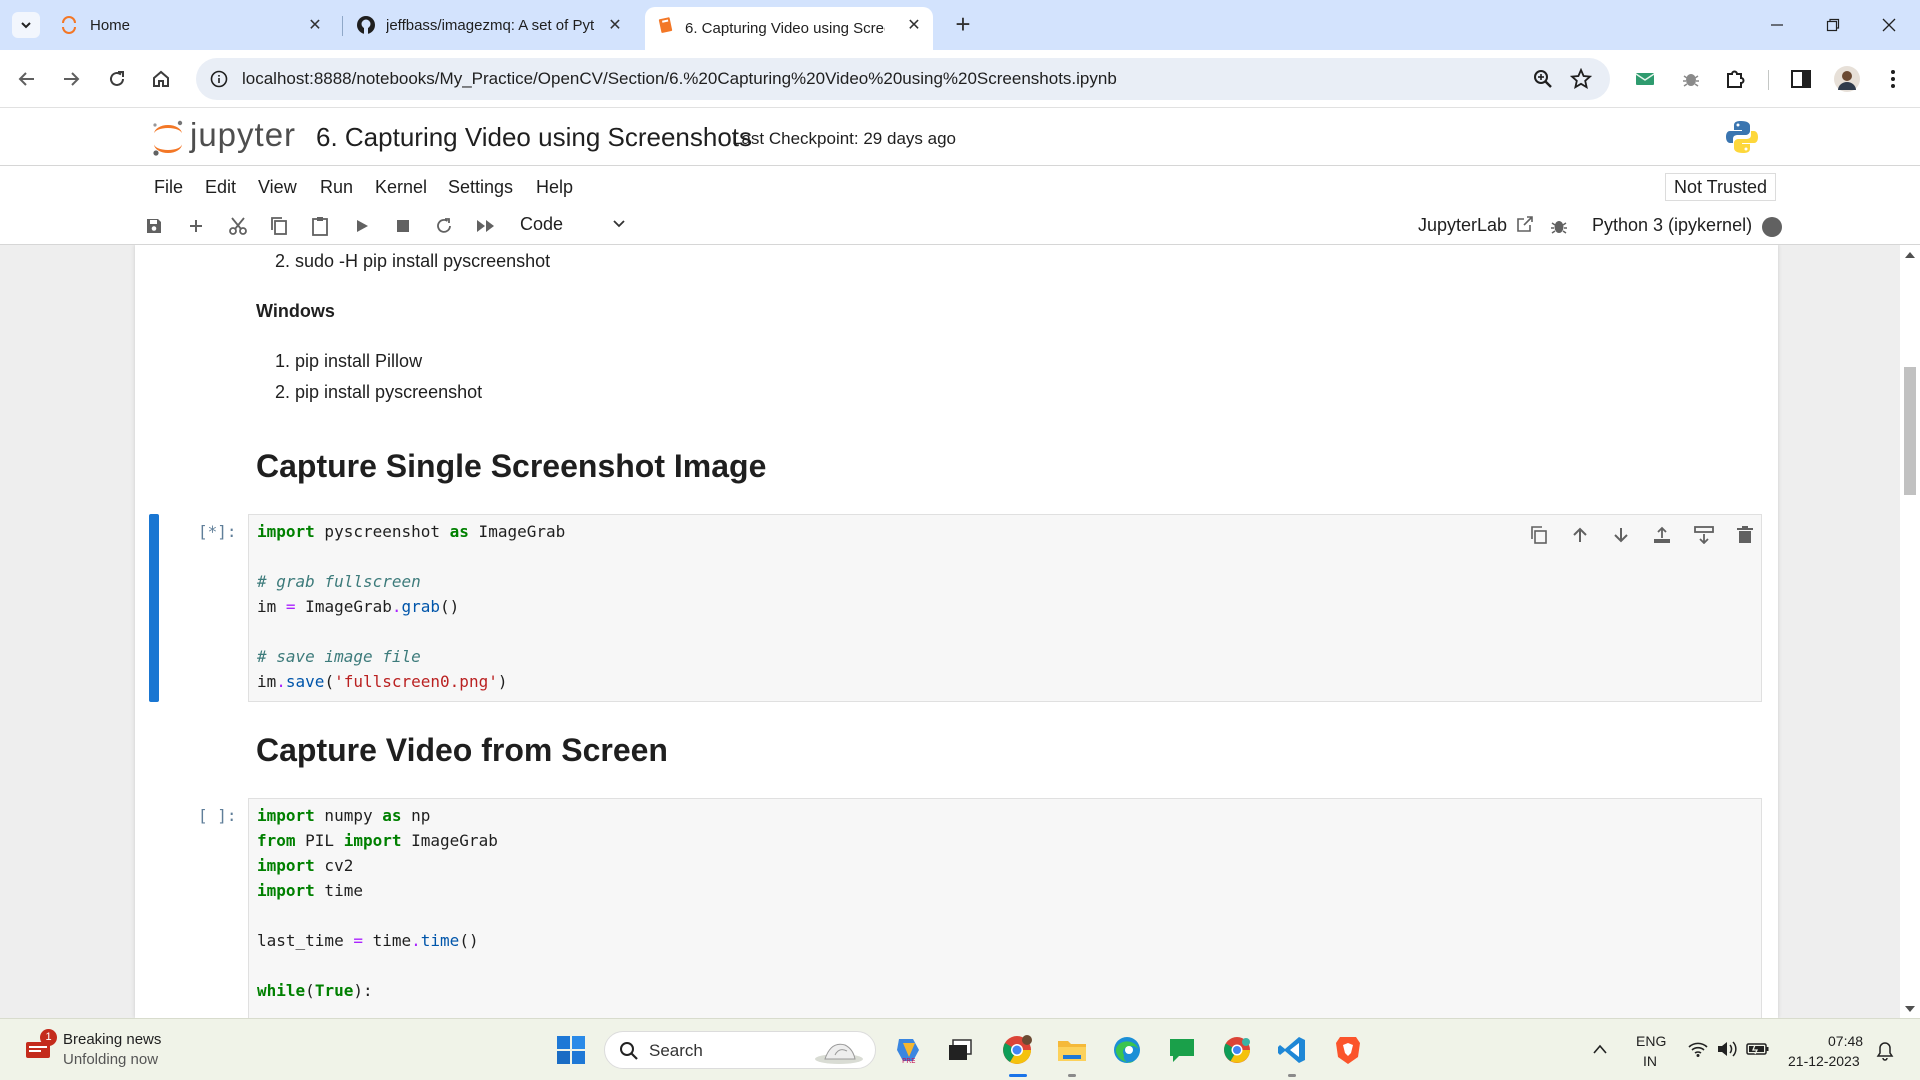 The image size is (1920, 1080). I want to click on scroll-up-icon, so click(1910, 255).